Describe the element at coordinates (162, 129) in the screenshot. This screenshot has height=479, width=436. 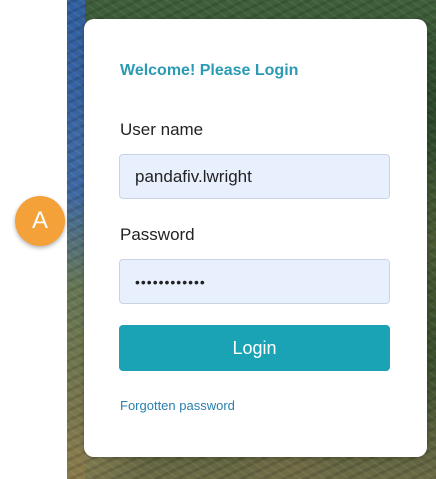
I see `username-label: User name` at that location.